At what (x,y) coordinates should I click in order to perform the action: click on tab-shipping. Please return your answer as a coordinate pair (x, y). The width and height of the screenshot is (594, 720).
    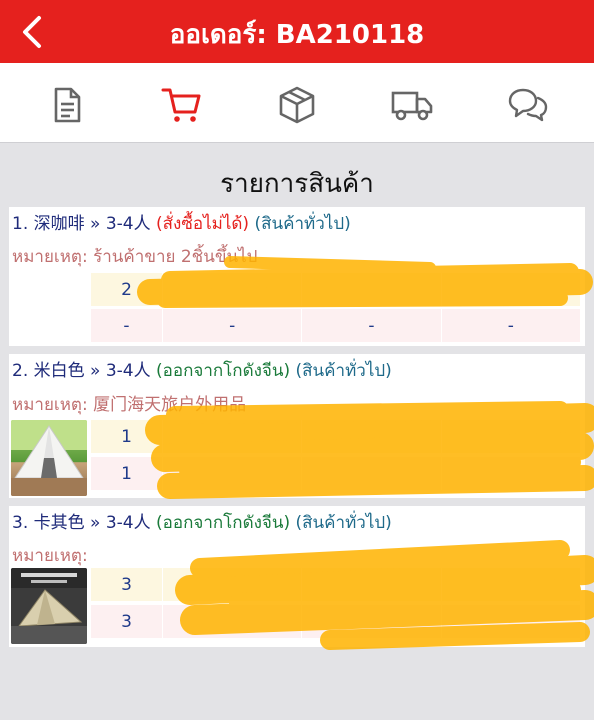
    Looking at the image, I should click on (412, 105).